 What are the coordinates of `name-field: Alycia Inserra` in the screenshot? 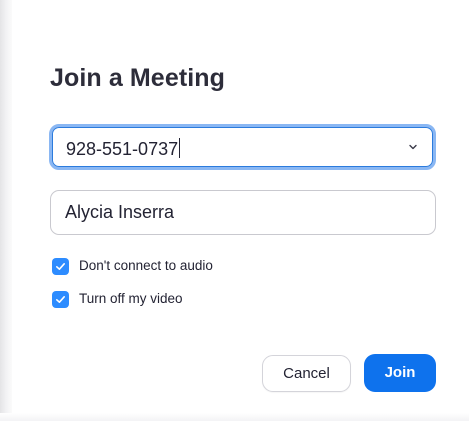 It's located at (243, 212).